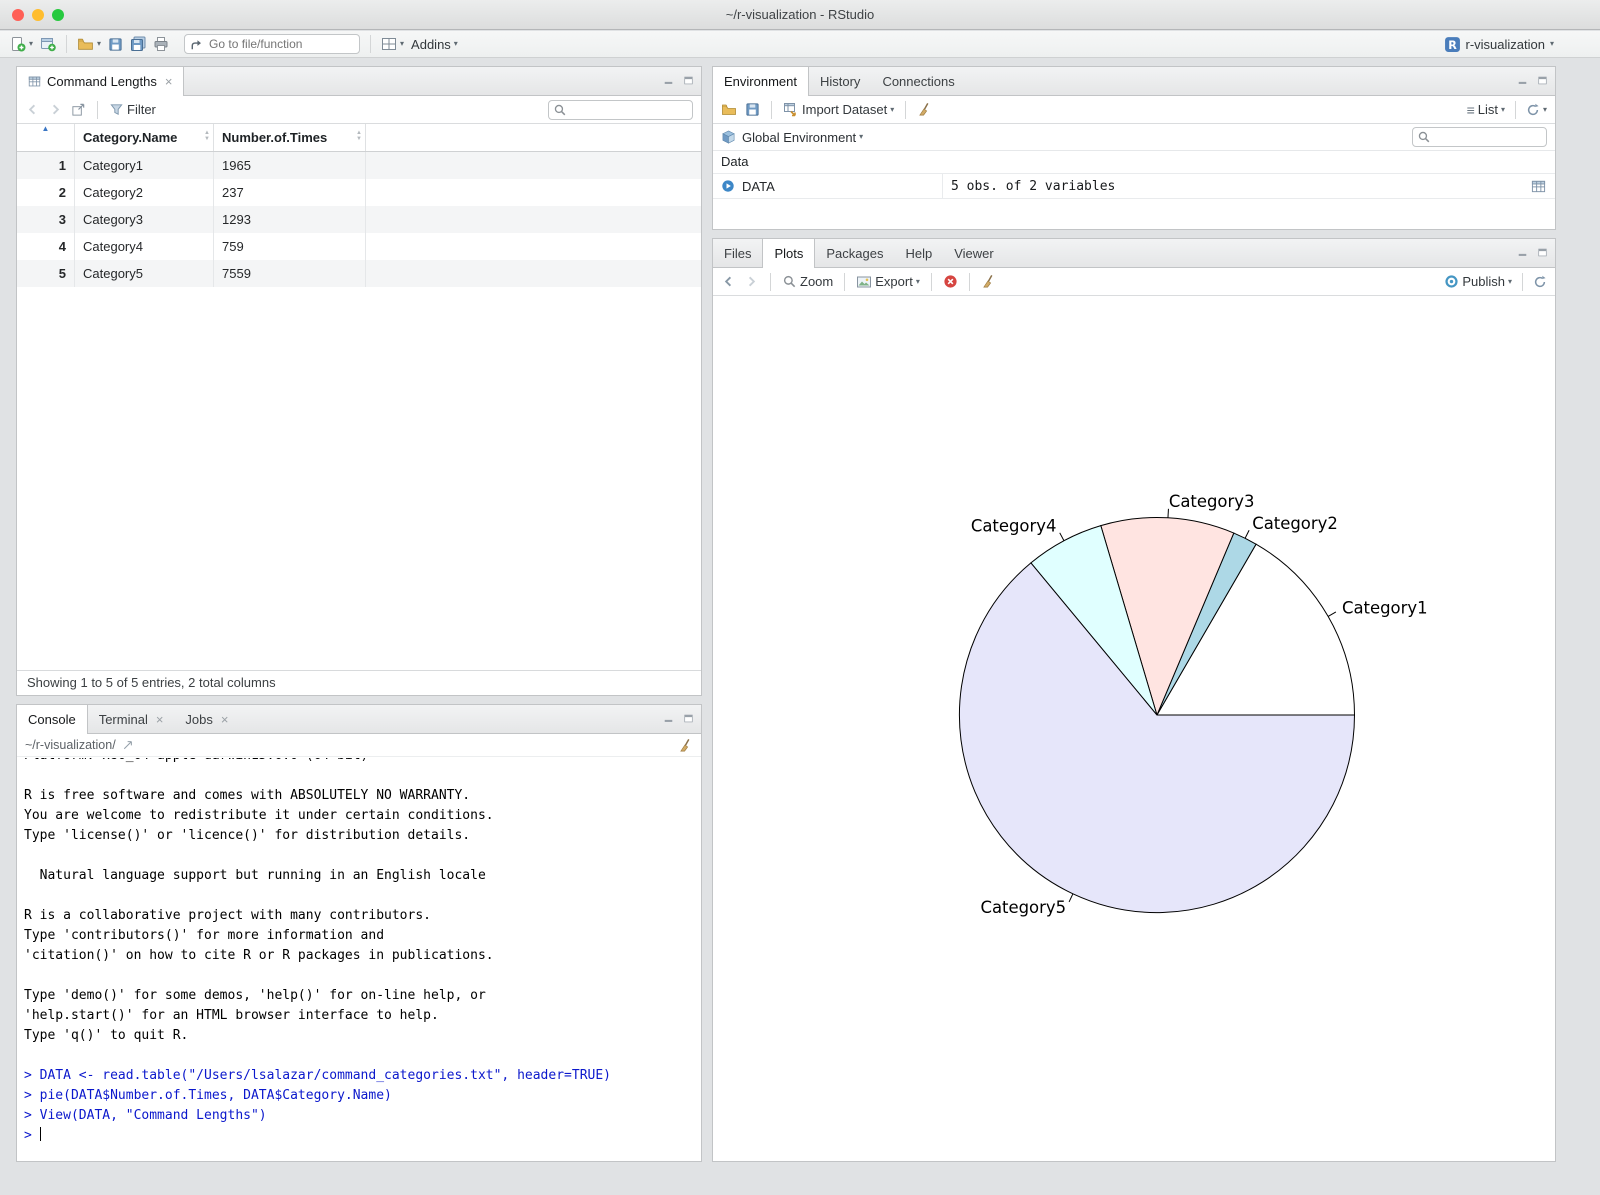 Image resolution: width=1600 pixels, height=1195 pixels. I want to click on filter-button: Filter, so click(132, 109).